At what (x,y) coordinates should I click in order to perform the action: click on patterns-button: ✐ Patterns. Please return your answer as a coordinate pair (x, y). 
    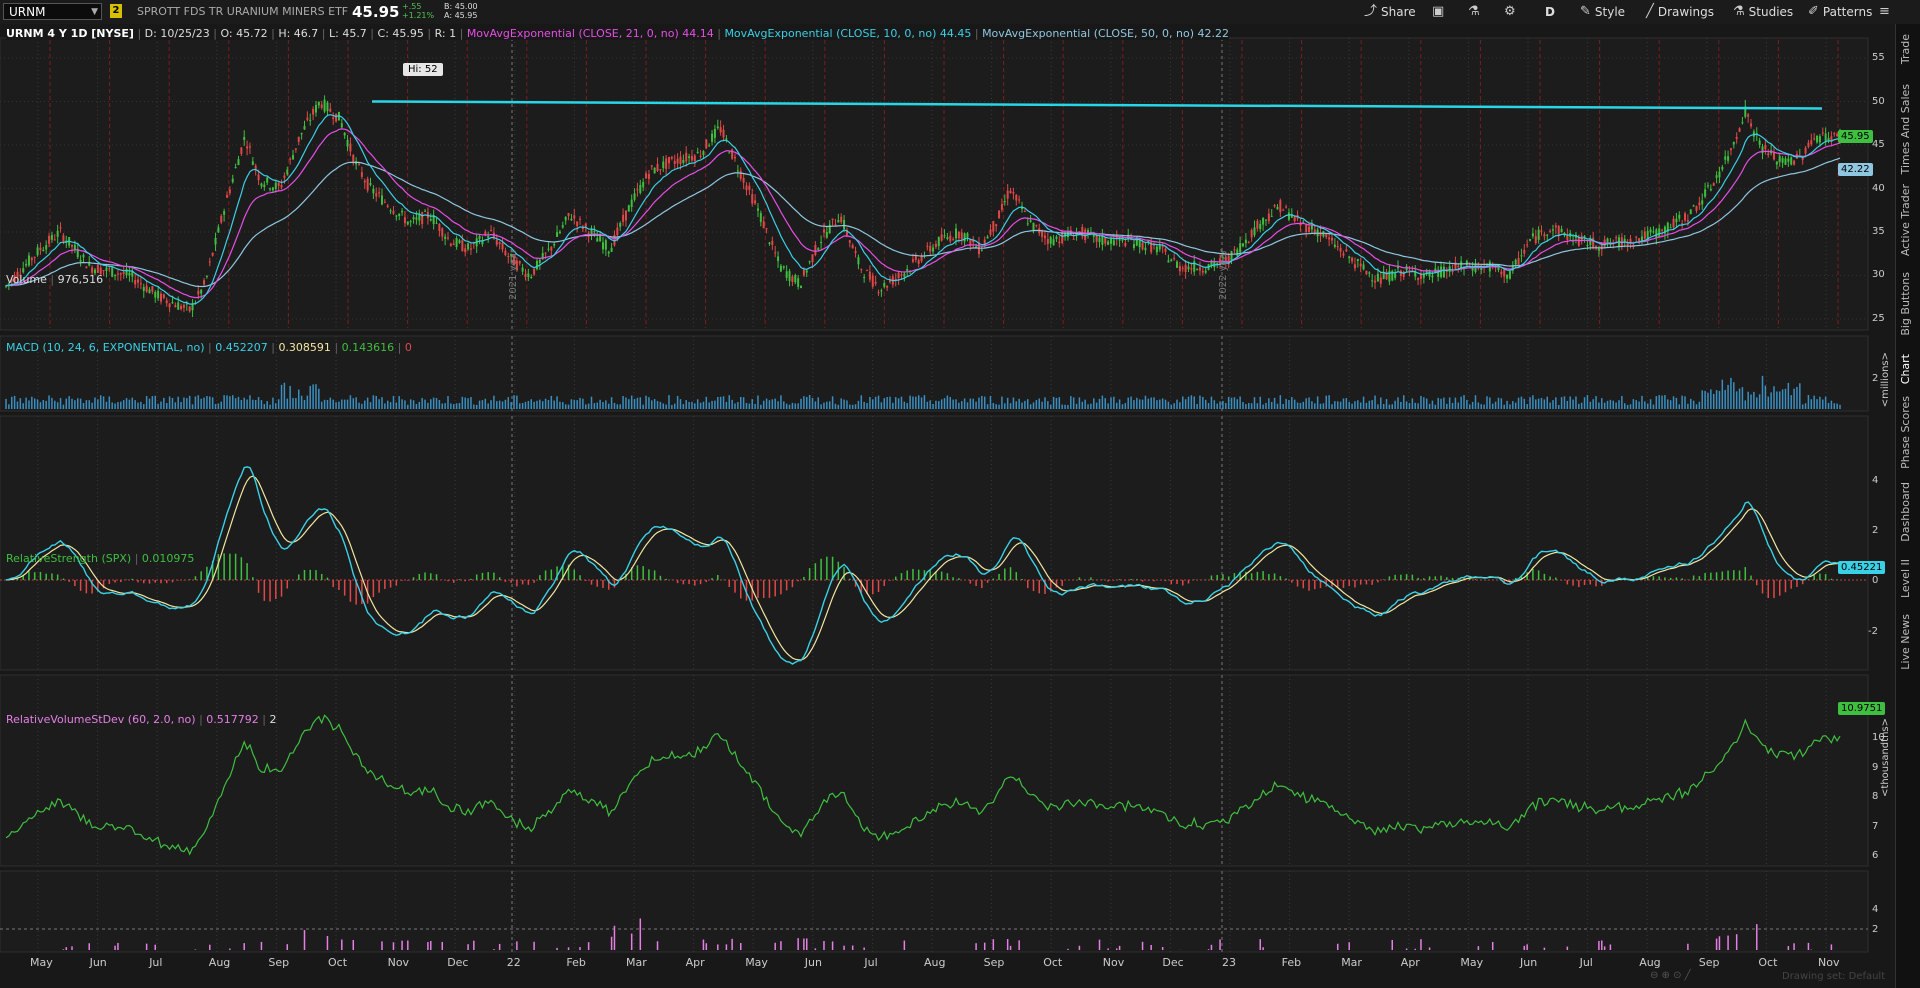
    Looking at the image, I should click on (1840, 12).